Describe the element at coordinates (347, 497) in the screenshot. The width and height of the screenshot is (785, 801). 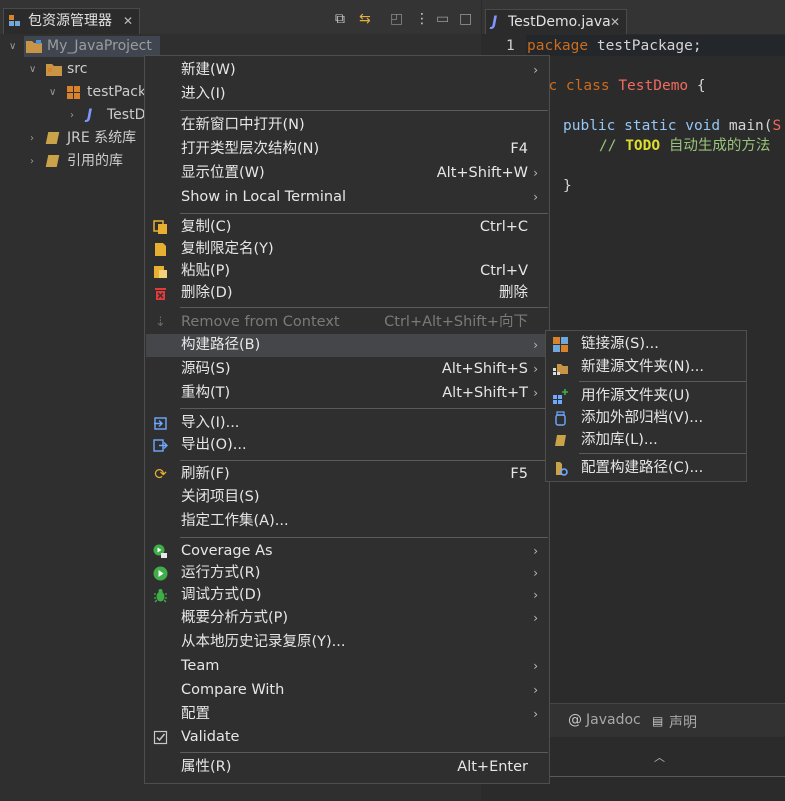
I see `menu-item-close-project: 关闭项目(S)` at that location.